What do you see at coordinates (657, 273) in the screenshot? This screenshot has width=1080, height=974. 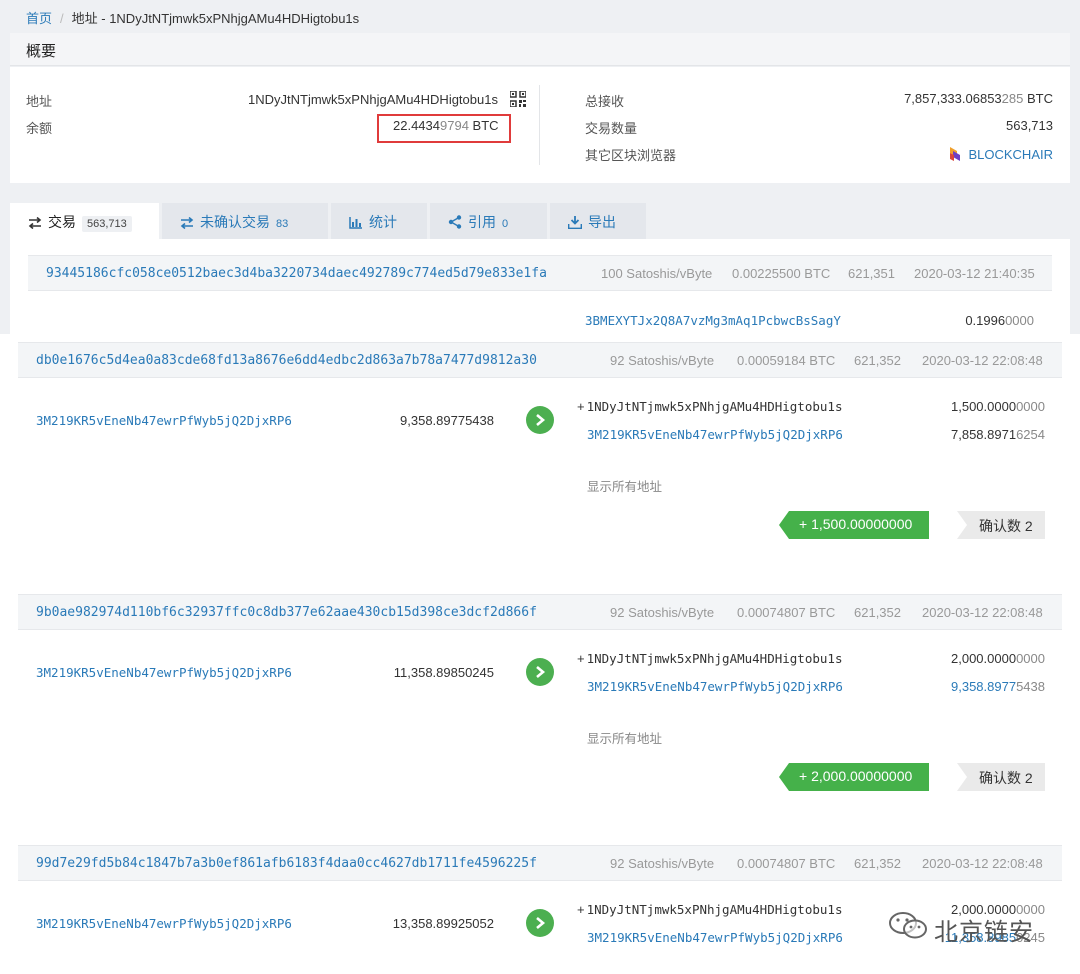 I see `tx-fee-rate: 100 Satoshis/vByte` at bounding box center [657, 273].